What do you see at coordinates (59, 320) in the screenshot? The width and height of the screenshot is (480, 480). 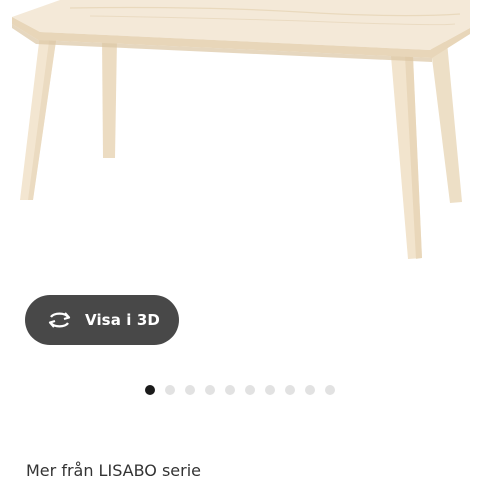 I see `rotate-360-icon` at bounding box center [59, 320].